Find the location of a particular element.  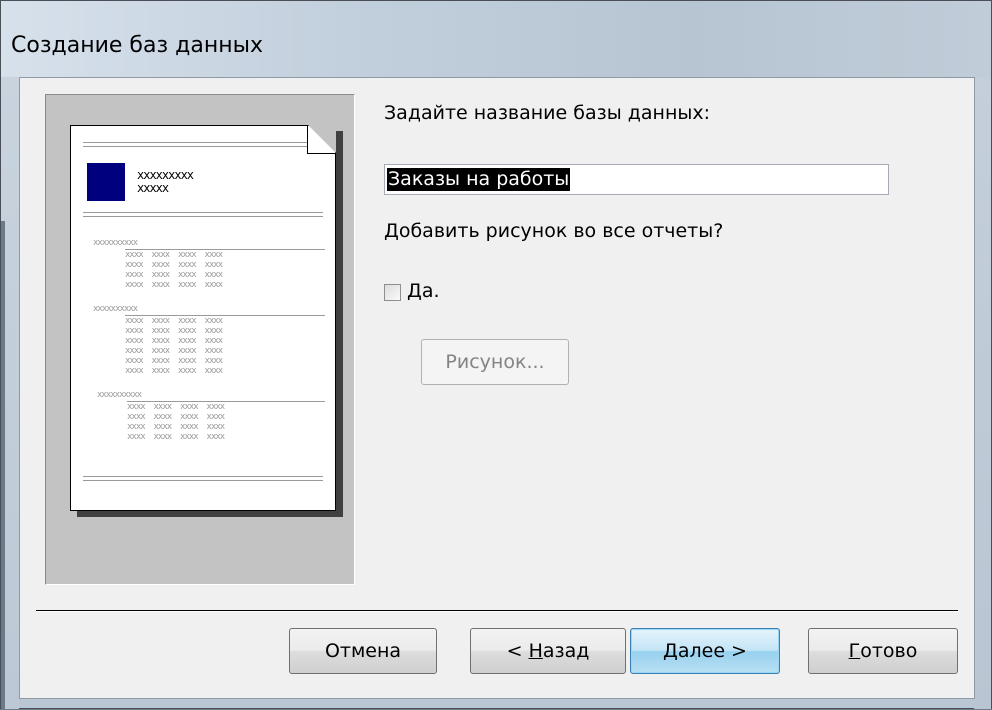

back-button-accesskey: Н is located at coordinates (535, 651).